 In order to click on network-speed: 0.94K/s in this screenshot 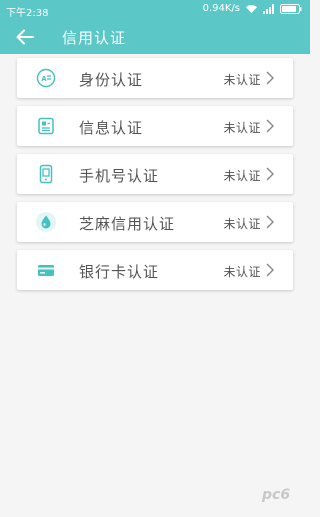, I will do `click(221, 8)`.